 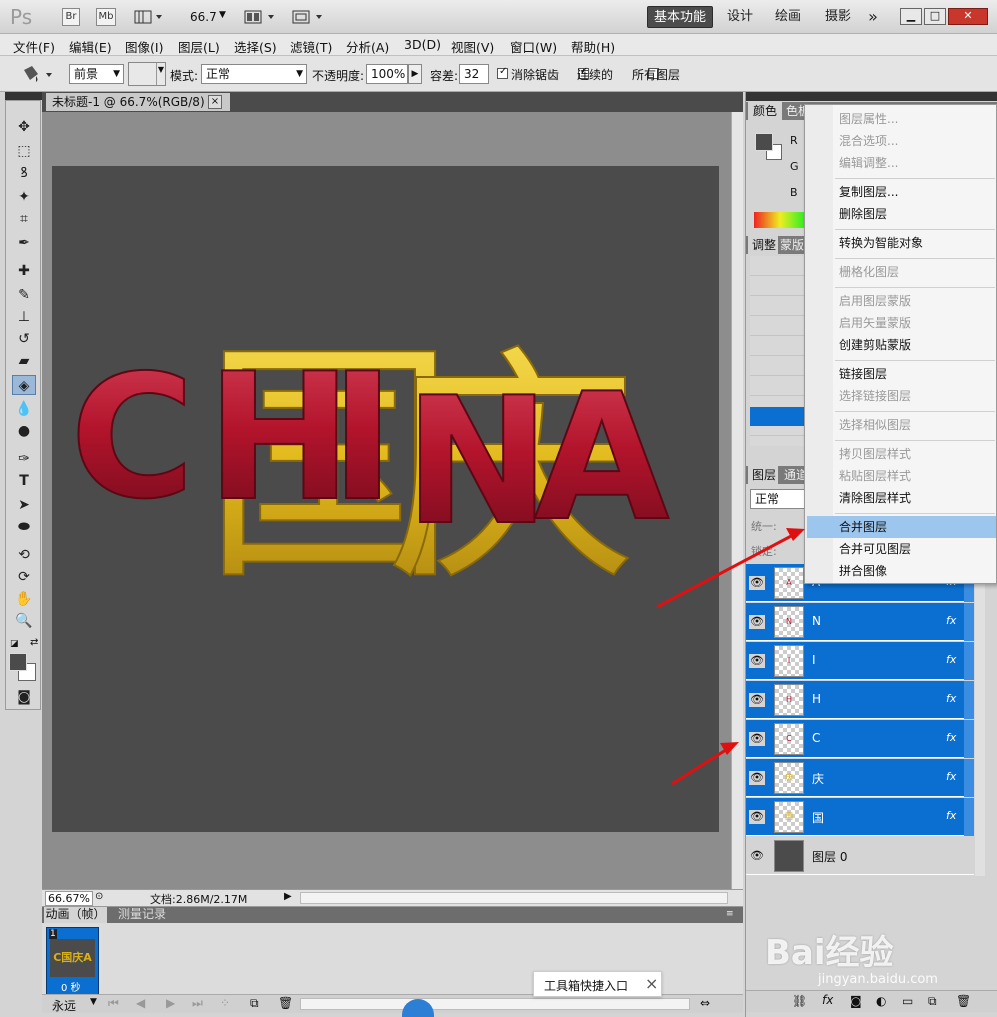 I want to click on dodge-tool-icon: ●, so click(x=24, y=431).